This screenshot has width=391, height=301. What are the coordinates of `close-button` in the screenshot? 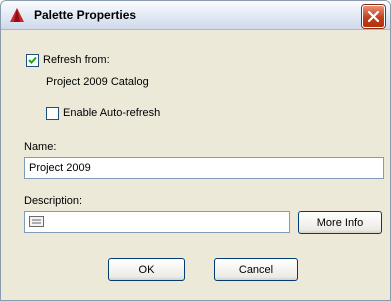 It's located at (373, 16).